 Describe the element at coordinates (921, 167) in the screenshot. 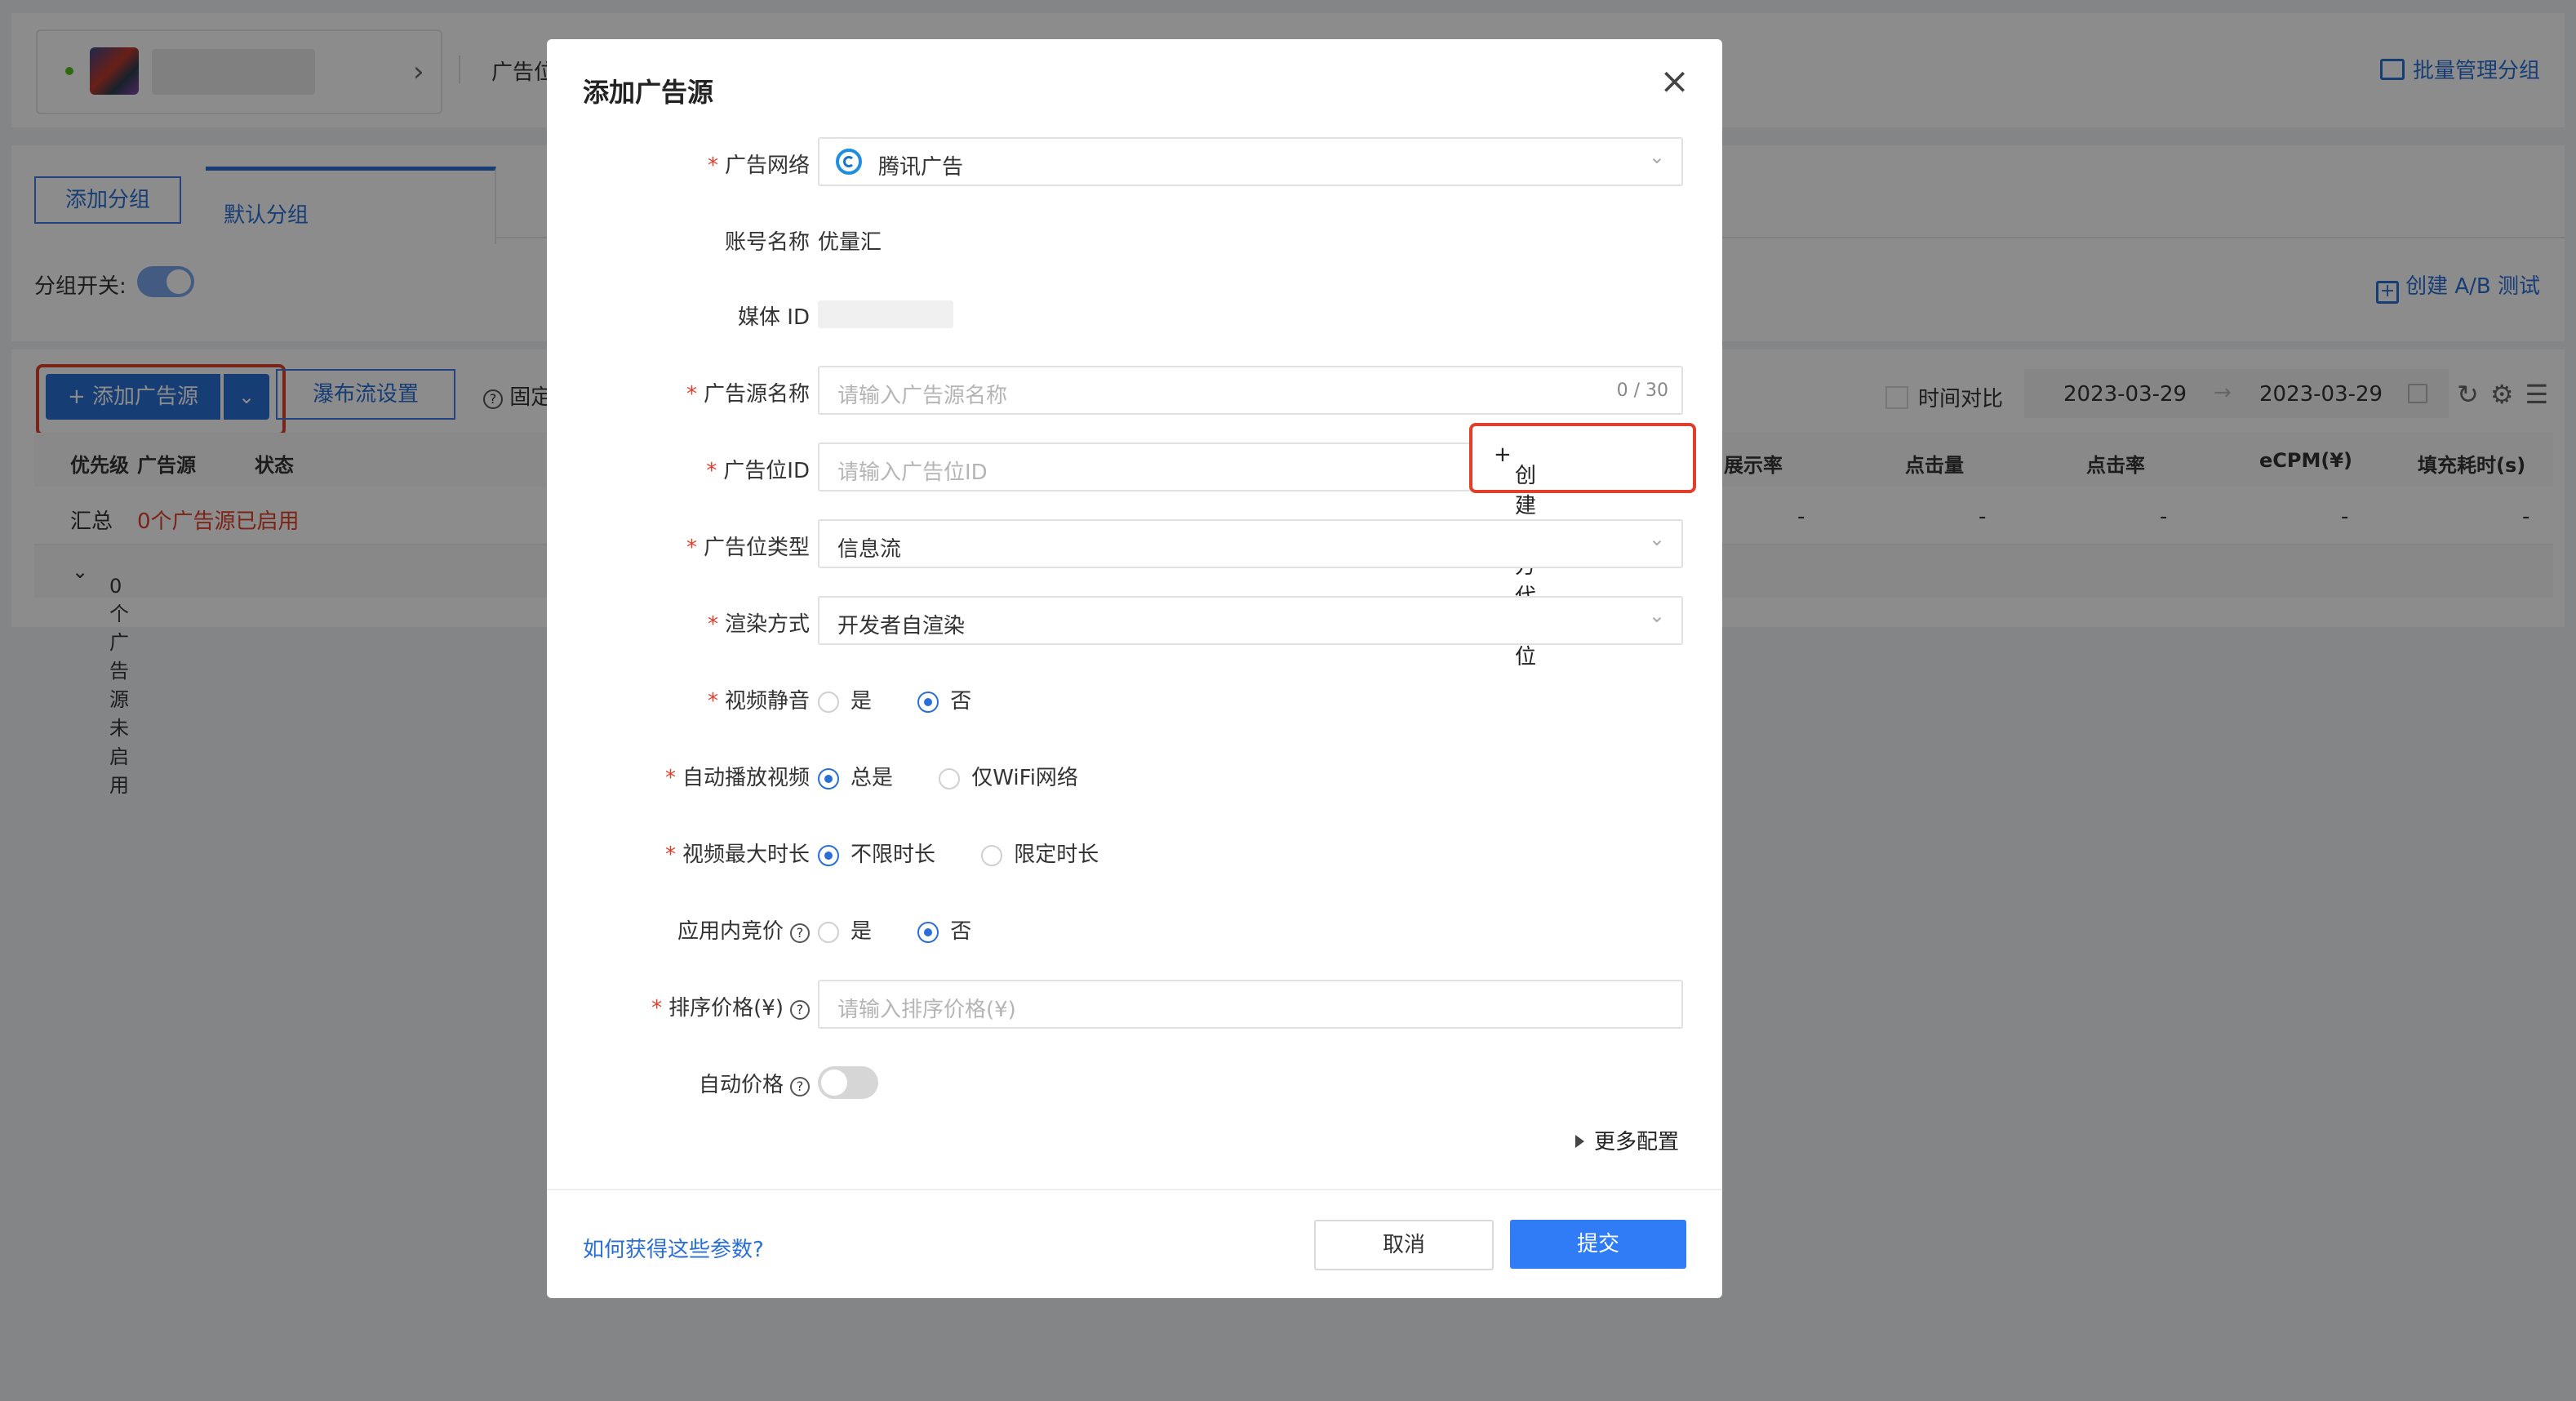

I see `select-value: 腾讯广告` at that location.